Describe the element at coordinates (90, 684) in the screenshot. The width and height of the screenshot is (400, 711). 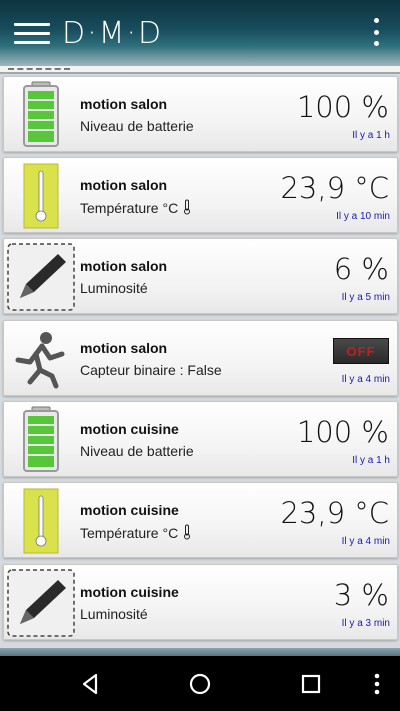
I see `back-triangle-icon` at that location.